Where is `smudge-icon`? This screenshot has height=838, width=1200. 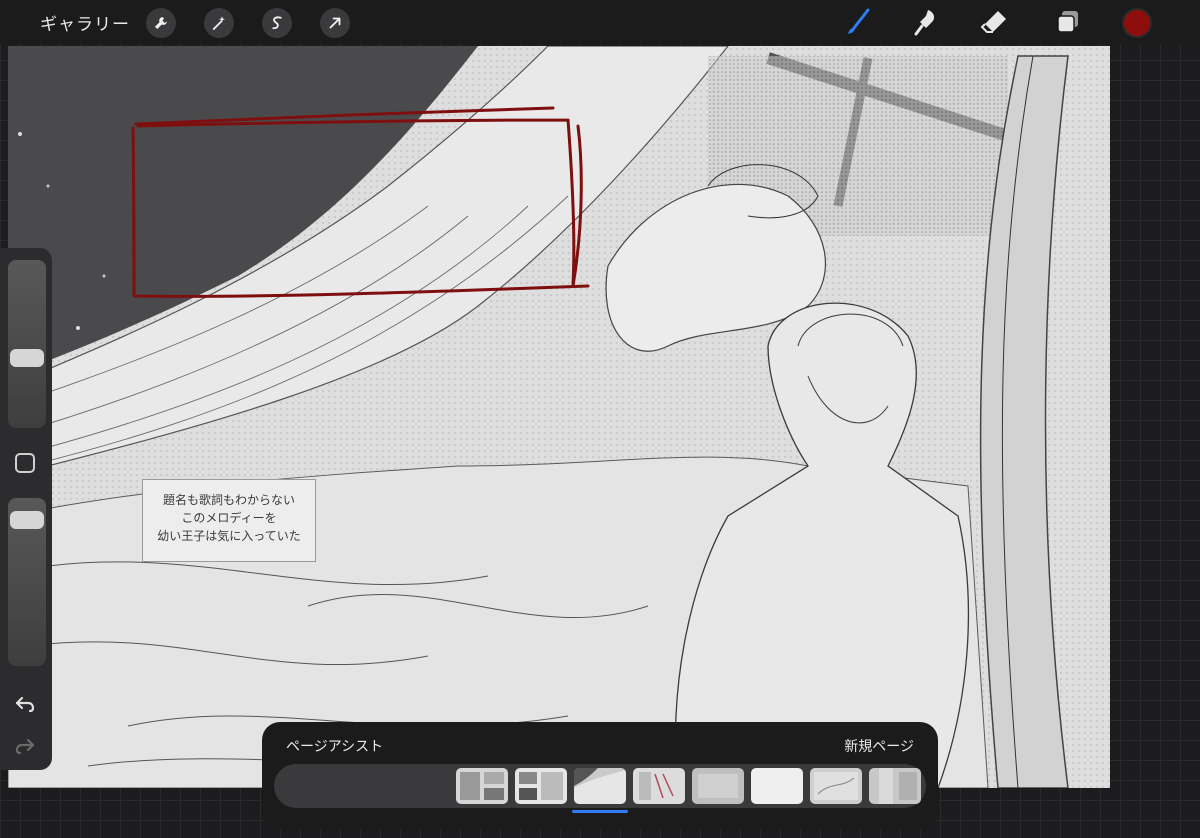
smudge-icon is located at coordinates (924, 23).